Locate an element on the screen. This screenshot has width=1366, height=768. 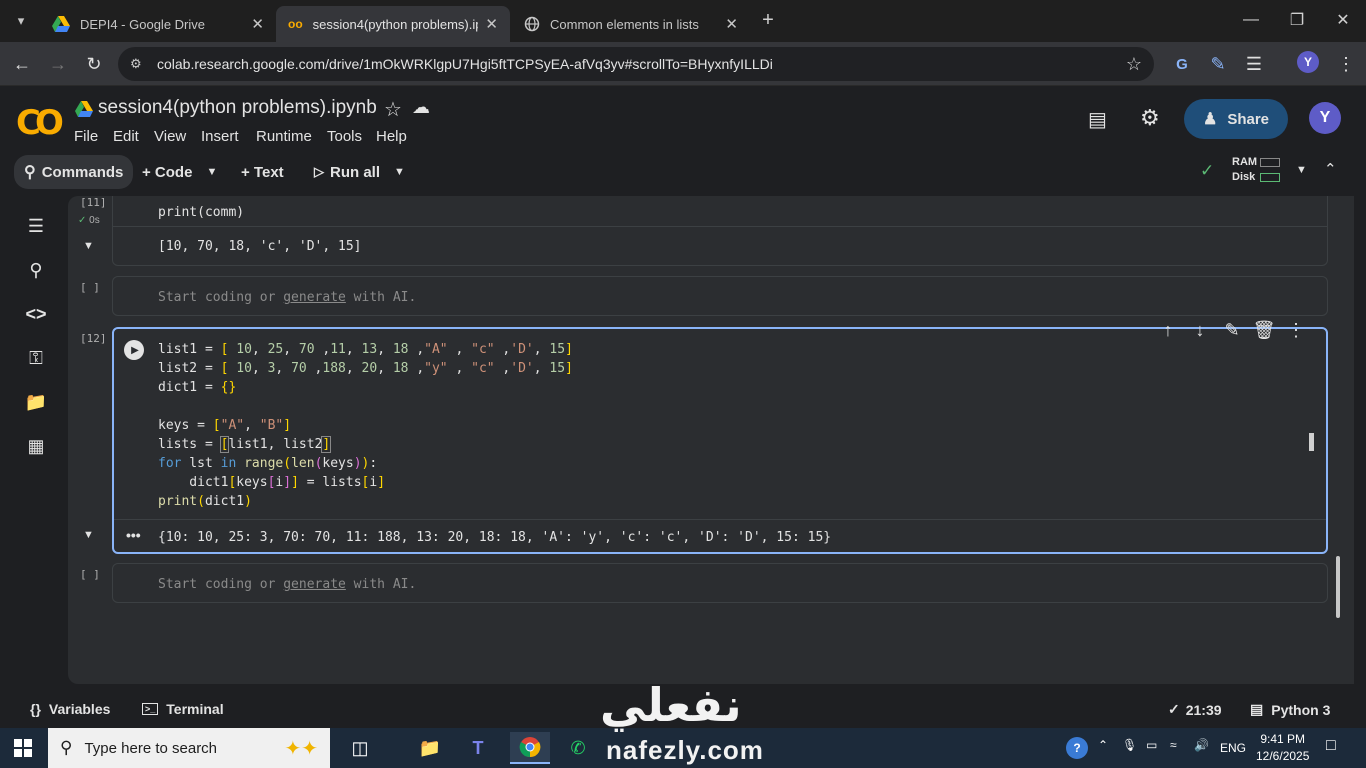
table-of-contents-icon: ☰ is located at coordinates (36, 226).